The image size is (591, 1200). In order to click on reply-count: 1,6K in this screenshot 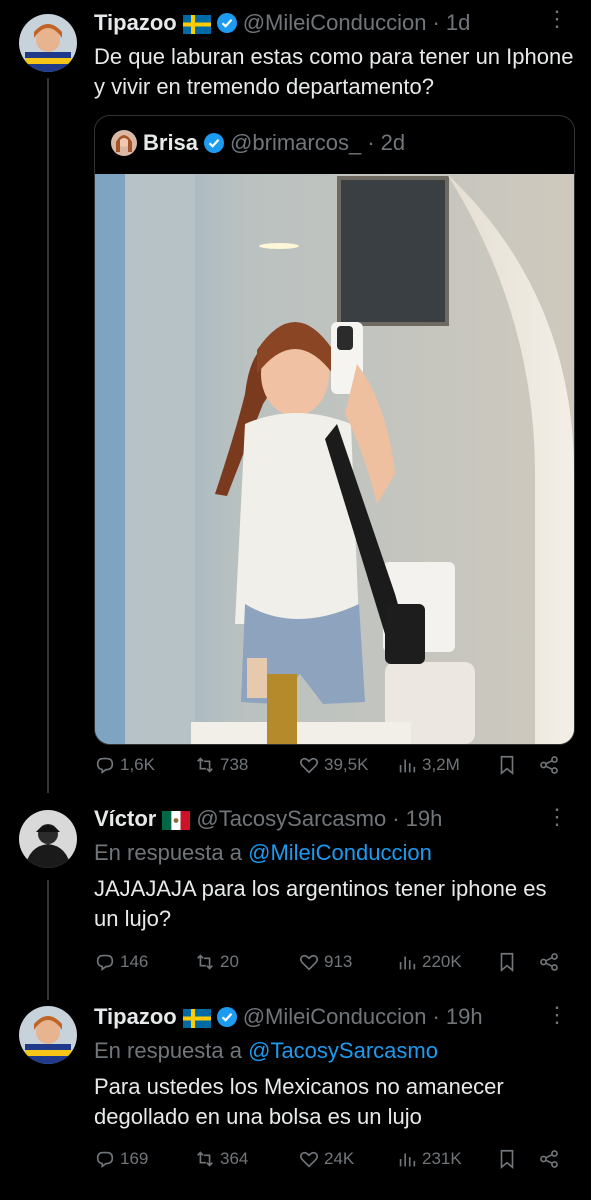, I will do `click(137, 764)`.